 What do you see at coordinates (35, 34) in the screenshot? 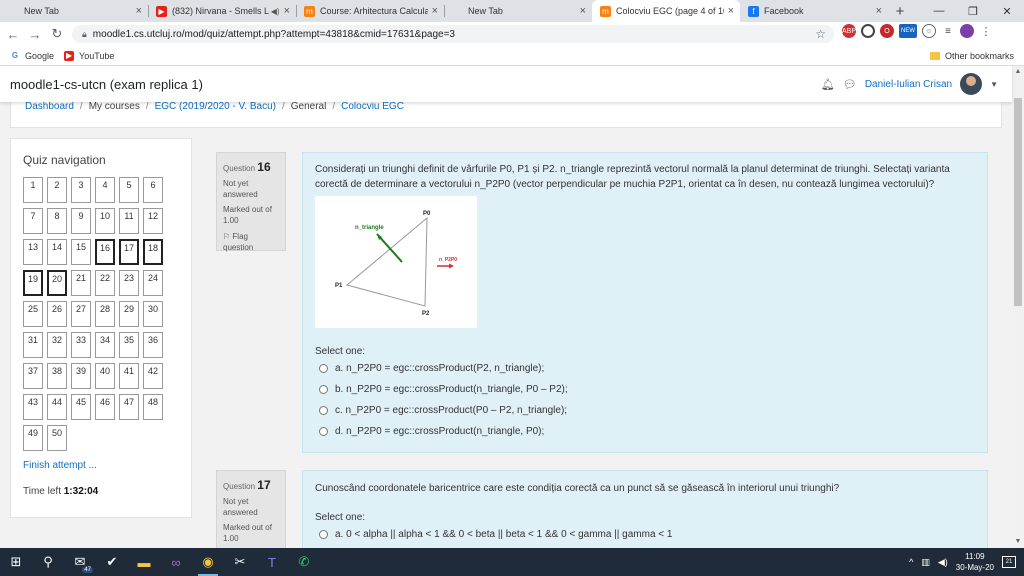
I see `forward-arrow-icon: →` at bounding box center [35, 34].